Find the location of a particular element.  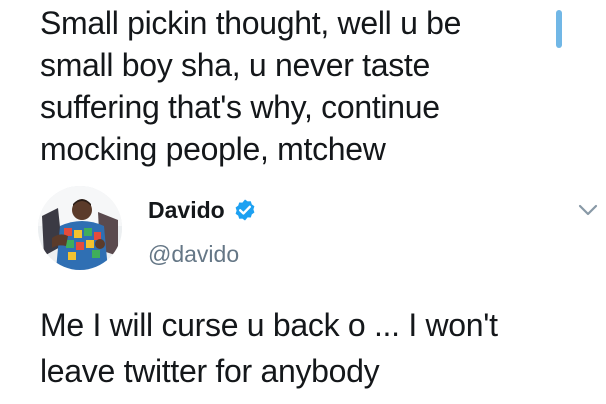

thread-scroll-indicator is located at coordinates (559, 29).